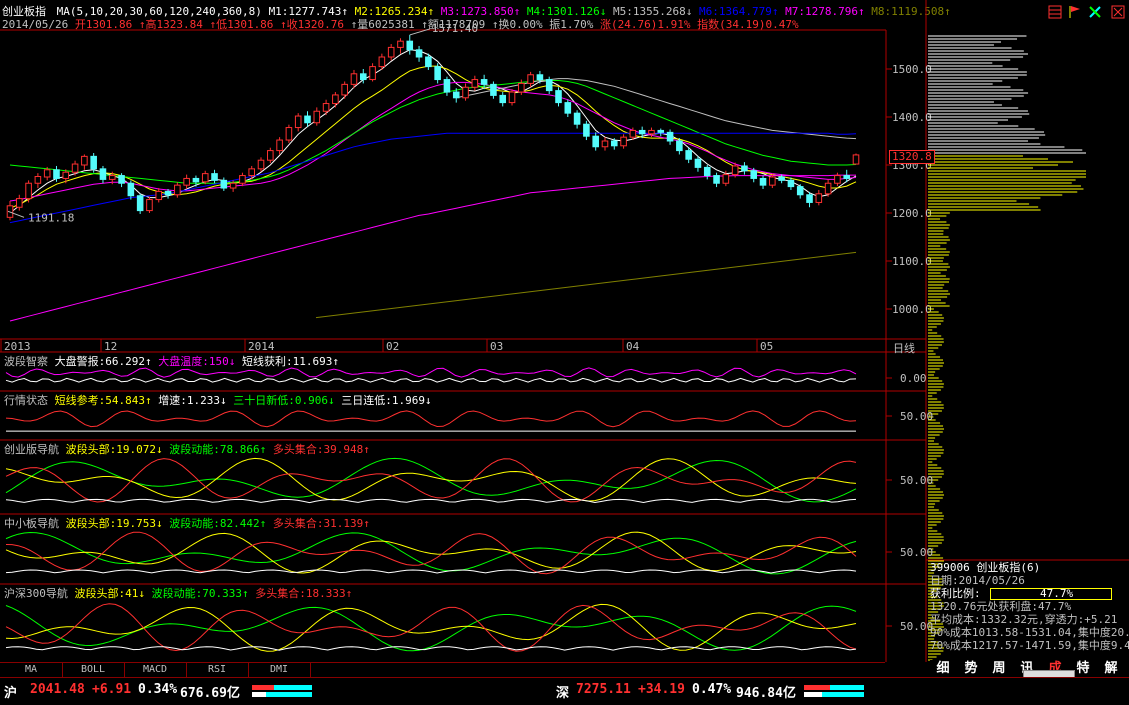 The height and width of the screenshot is (705, 1129). Describe the element at coordinates (57, 689) in the screenshot. I see `sh-index: 2041.48` at that location.